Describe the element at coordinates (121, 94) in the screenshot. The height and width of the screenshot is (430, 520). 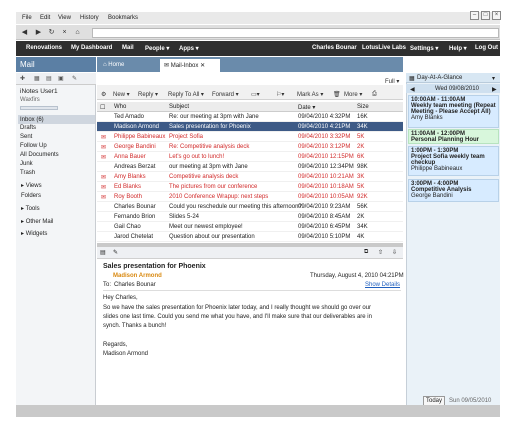
I see `new-button: New ▾` at that location.